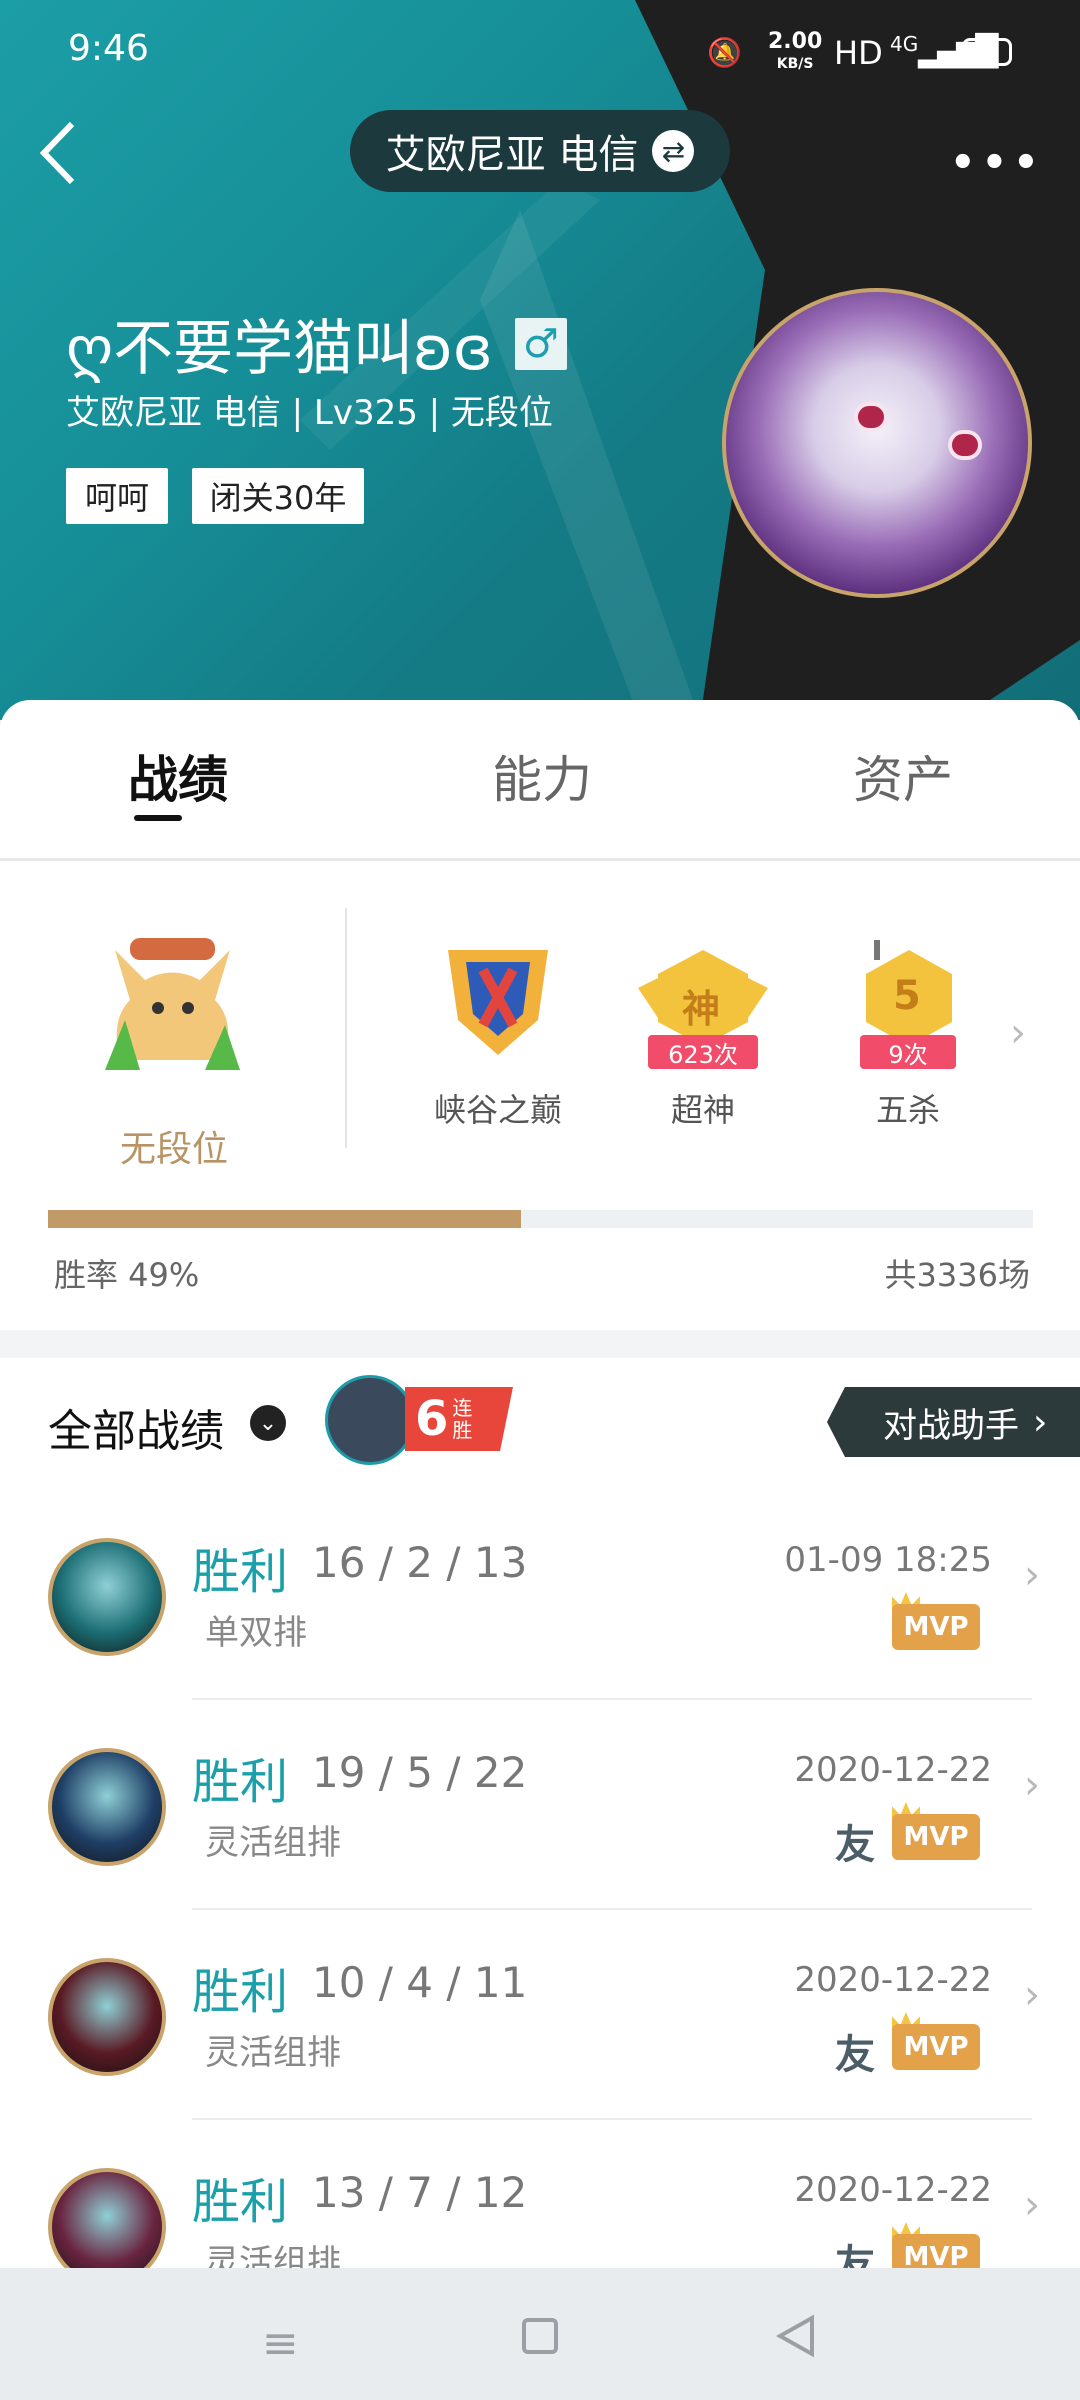 This screenshot has width=1080, height=2400. Describe the element at coordinates (346, 1028) in the screenshot. I see `summary-divider` at that location.